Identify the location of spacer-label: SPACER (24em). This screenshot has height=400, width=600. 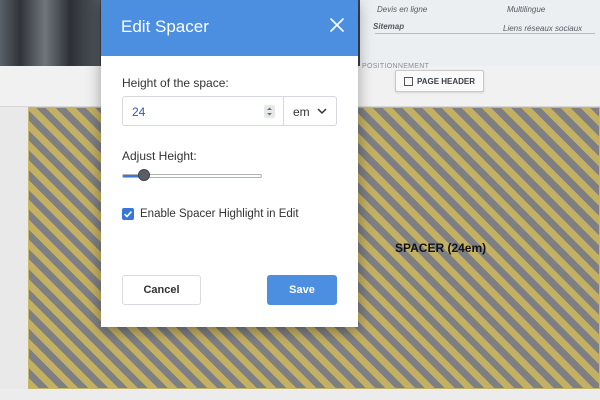
(441, 248).